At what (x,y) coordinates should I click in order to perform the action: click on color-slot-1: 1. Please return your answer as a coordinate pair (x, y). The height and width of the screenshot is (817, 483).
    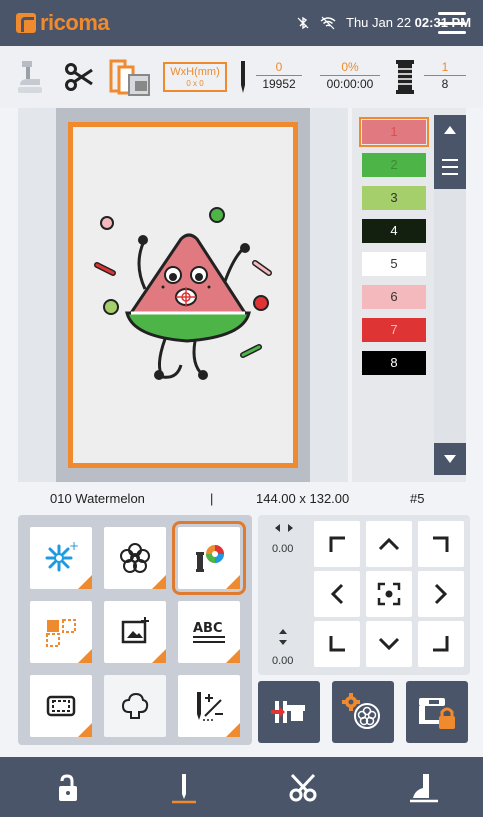
    Looking at the image, I should click on (394, 132).